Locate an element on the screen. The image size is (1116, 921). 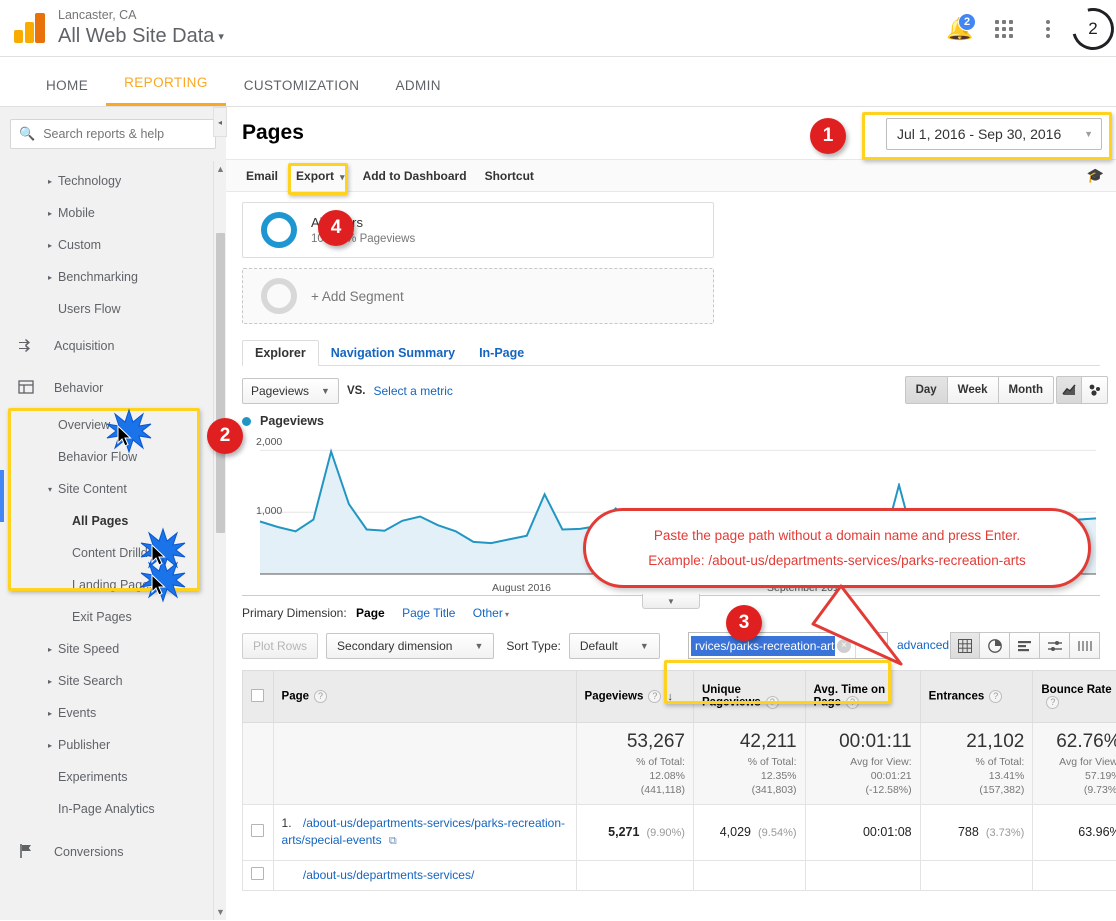
chart-expand-handle: ▼ is located at coordinates (671, 601).